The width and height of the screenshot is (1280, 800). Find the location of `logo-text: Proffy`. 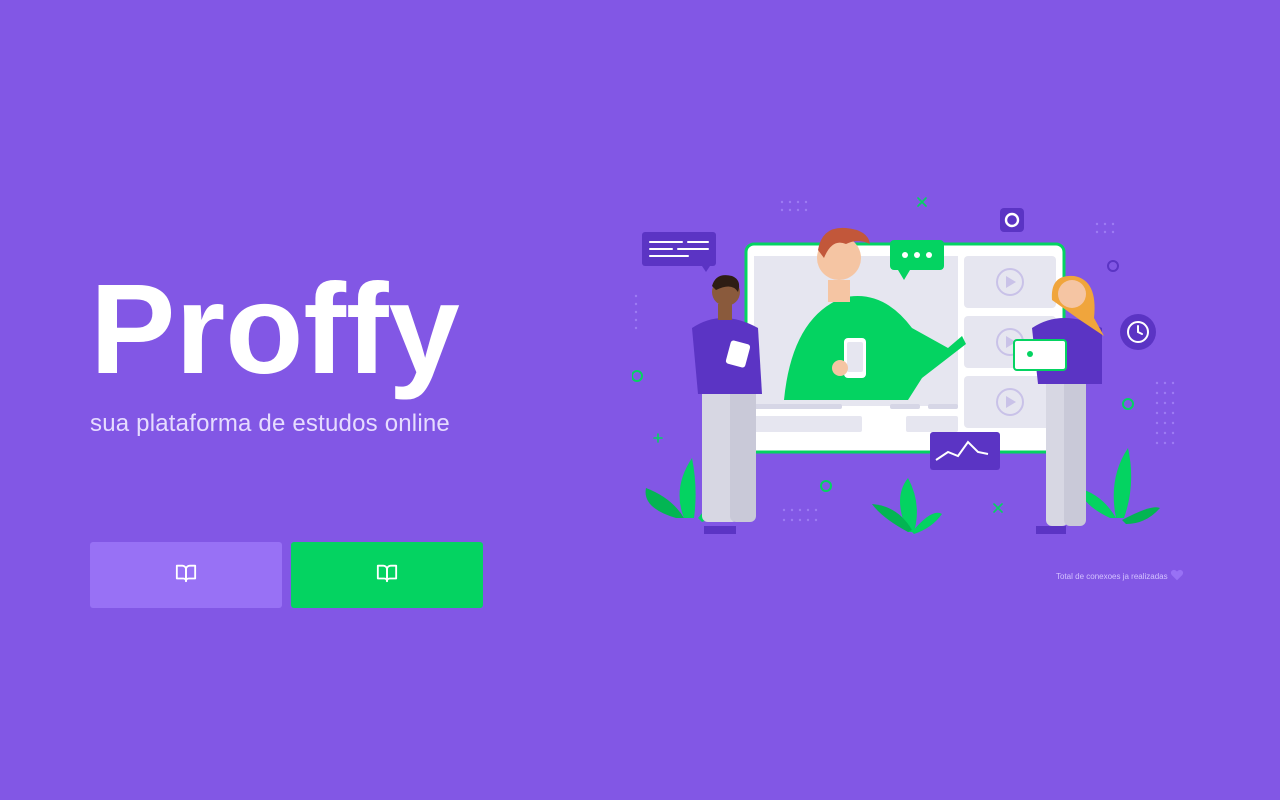

logo-text: Proffy is located at coordinates (275, 335).